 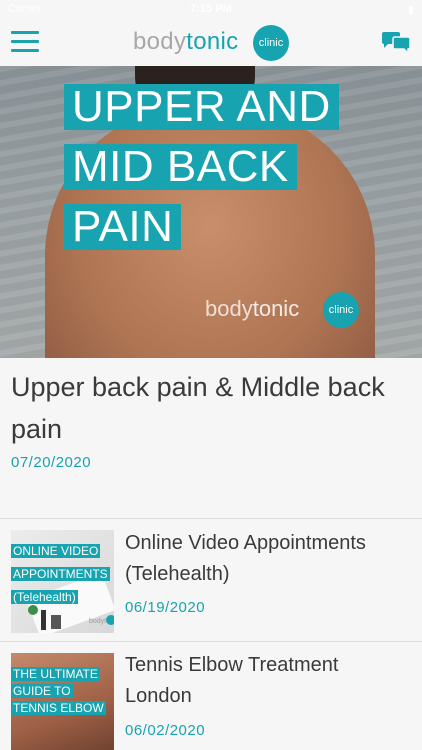 I want to click on hero-logo-tonic: tonic, so click(x=276, y=308).